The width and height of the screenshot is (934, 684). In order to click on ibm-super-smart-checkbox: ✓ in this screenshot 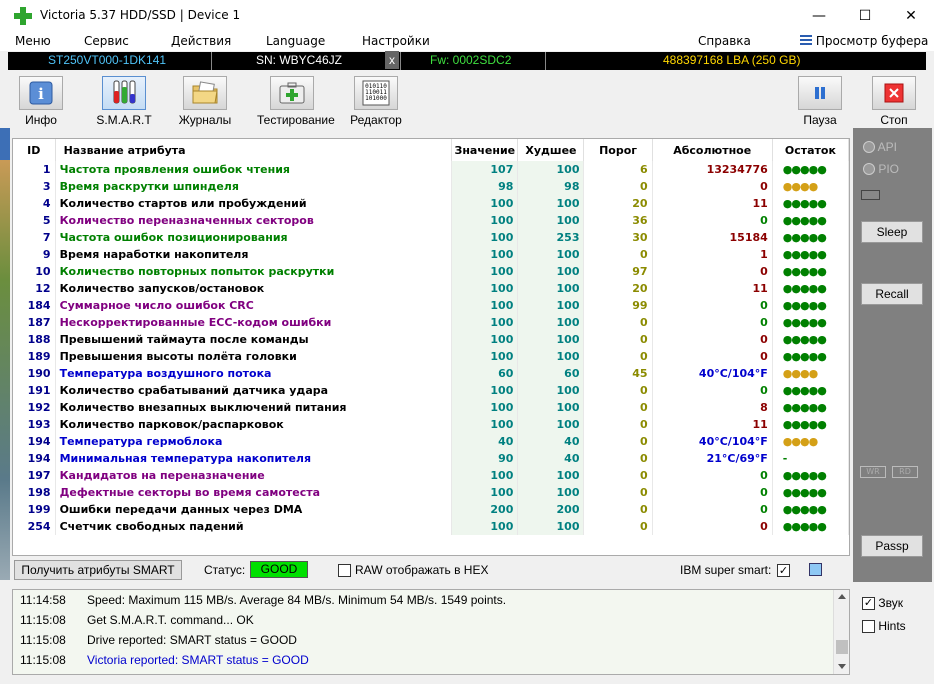, I will do `click(783, 570)`.